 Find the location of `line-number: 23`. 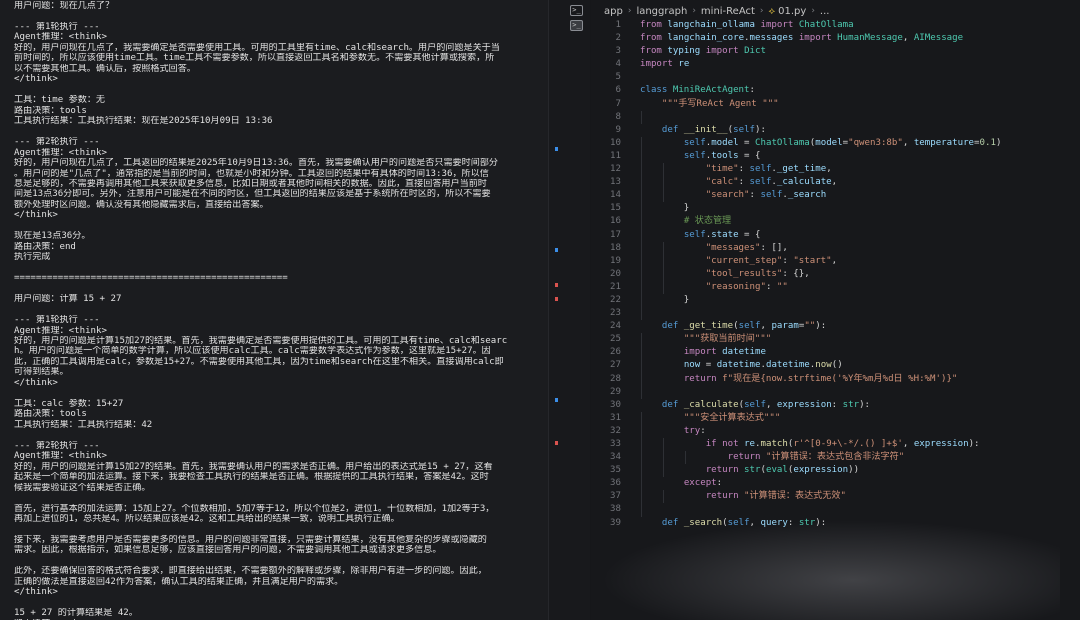

line-number: 23 is located at coordinates (615, 313).